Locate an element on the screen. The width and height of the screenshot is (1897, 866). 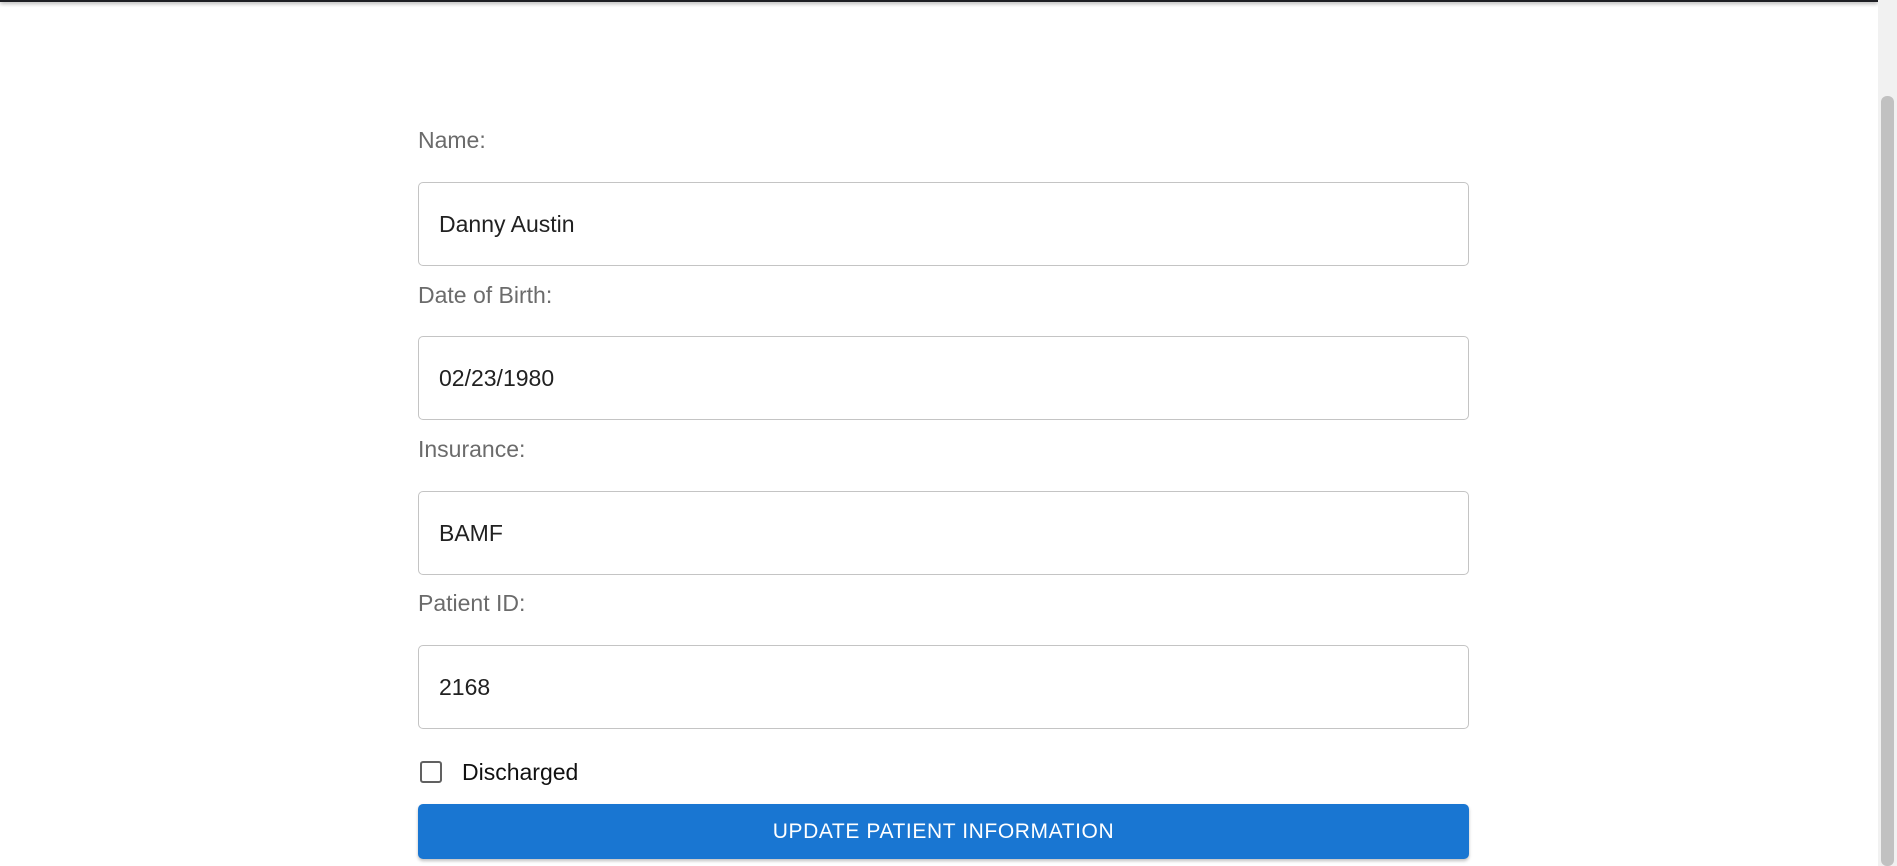
insurance-field is located at coordinates (943, 533).